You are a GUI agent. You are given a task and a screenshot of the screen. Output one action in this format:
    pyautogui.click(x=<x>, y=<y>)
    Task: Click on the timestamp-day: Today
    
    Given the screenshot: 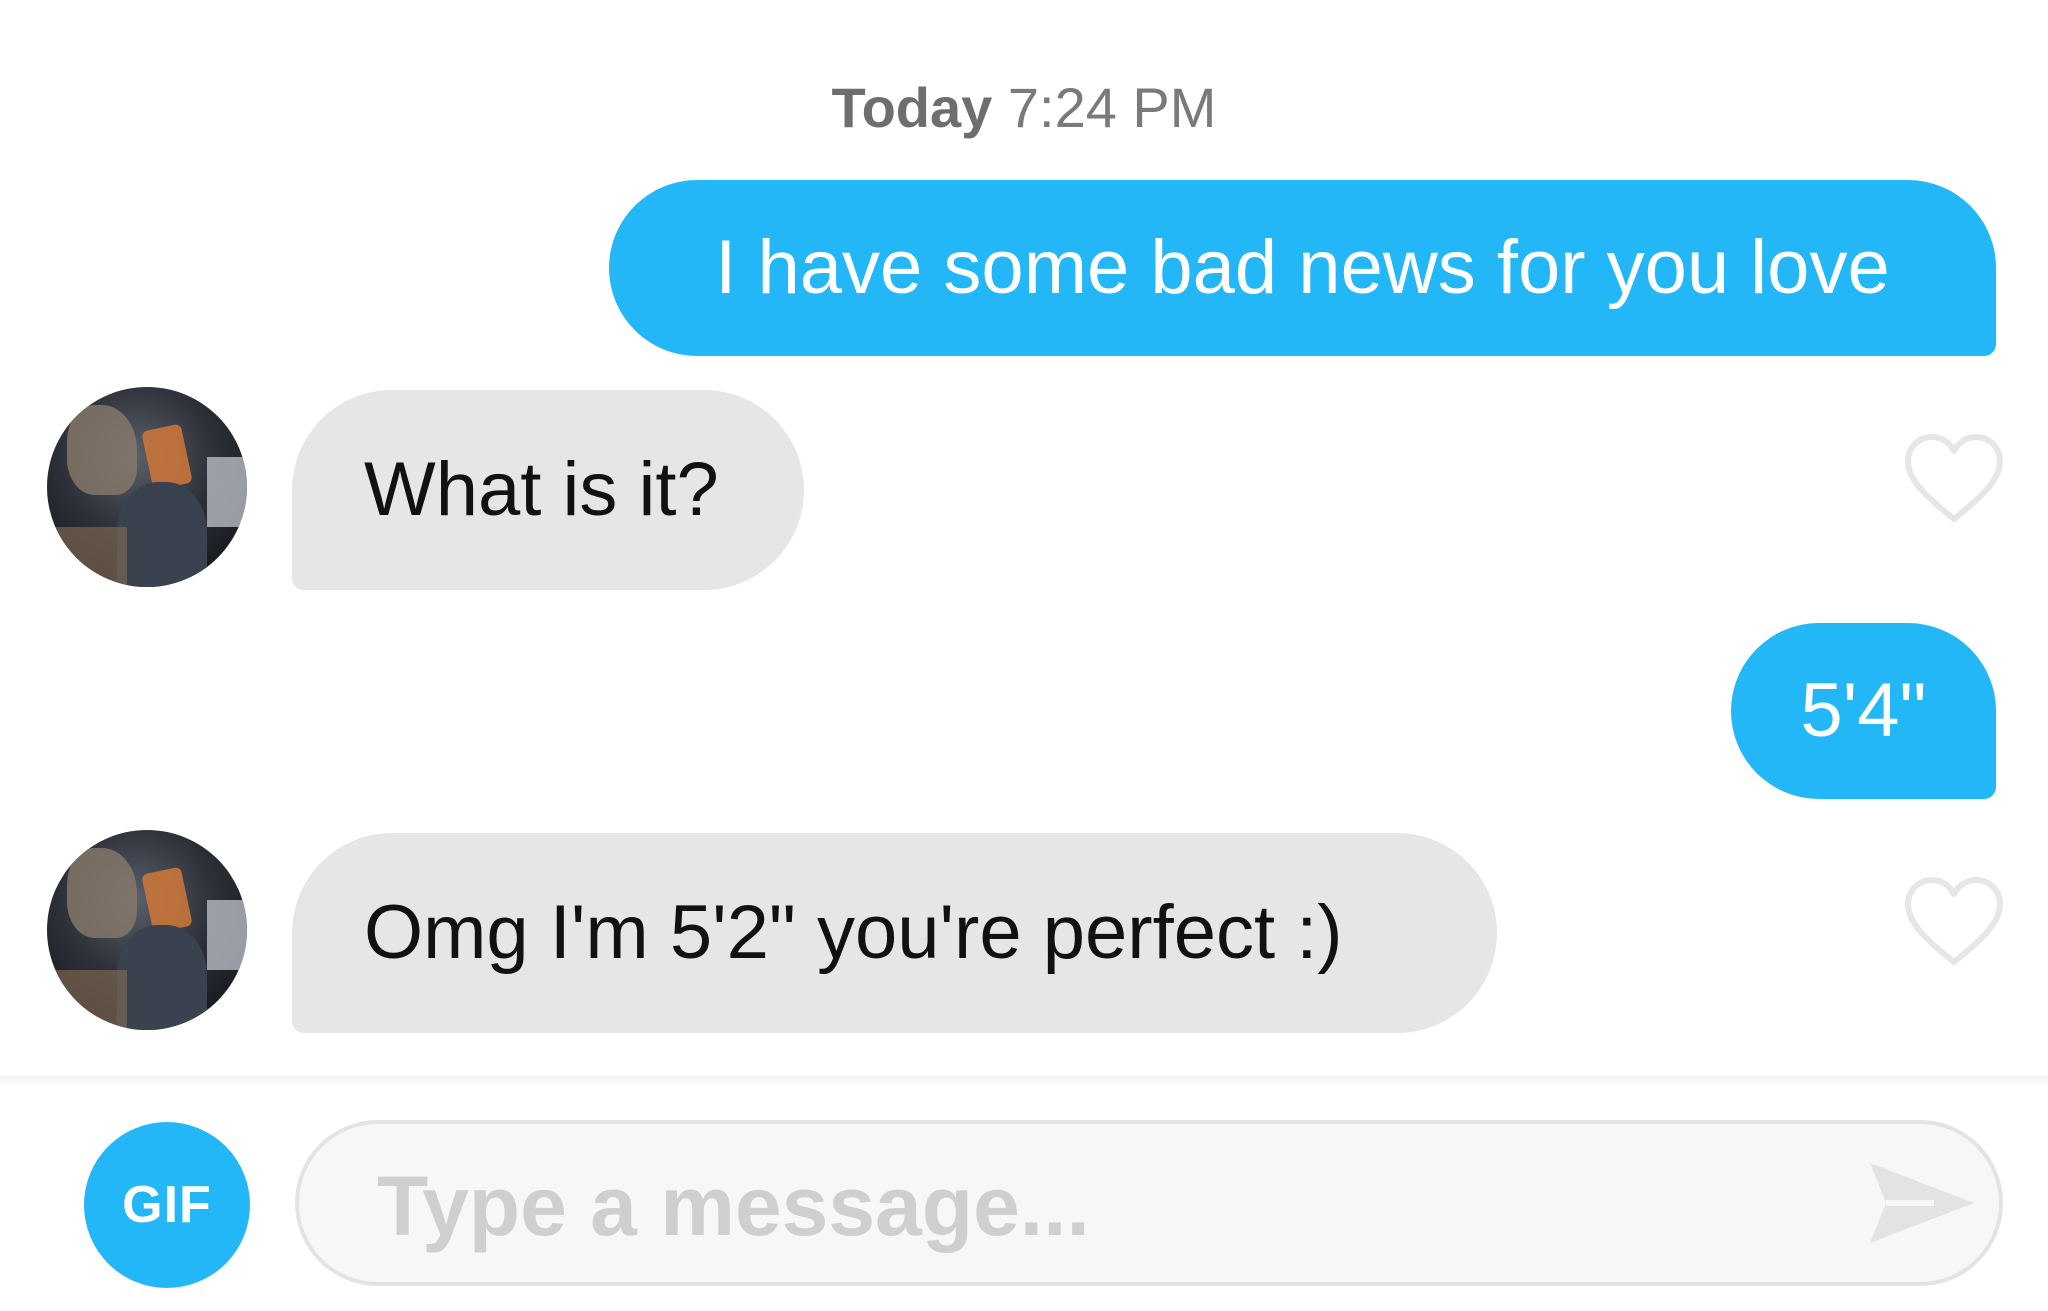 What is the action you would take?
    pyautogui.click(x=912, y=107)
    